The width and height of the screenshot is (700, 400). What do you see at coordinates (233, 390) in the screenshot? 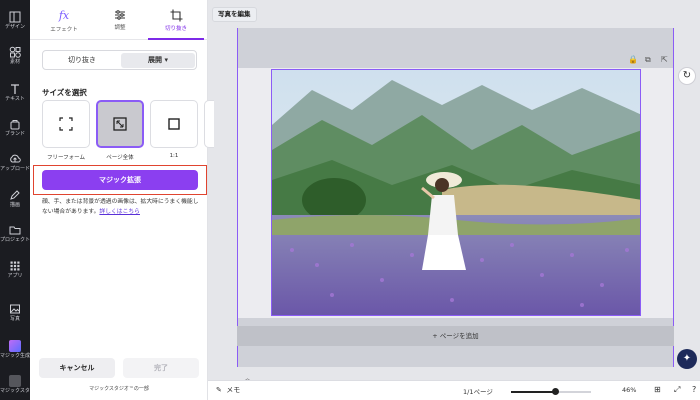
I see `notes-label: メモ` at bounding box center [233, 390].